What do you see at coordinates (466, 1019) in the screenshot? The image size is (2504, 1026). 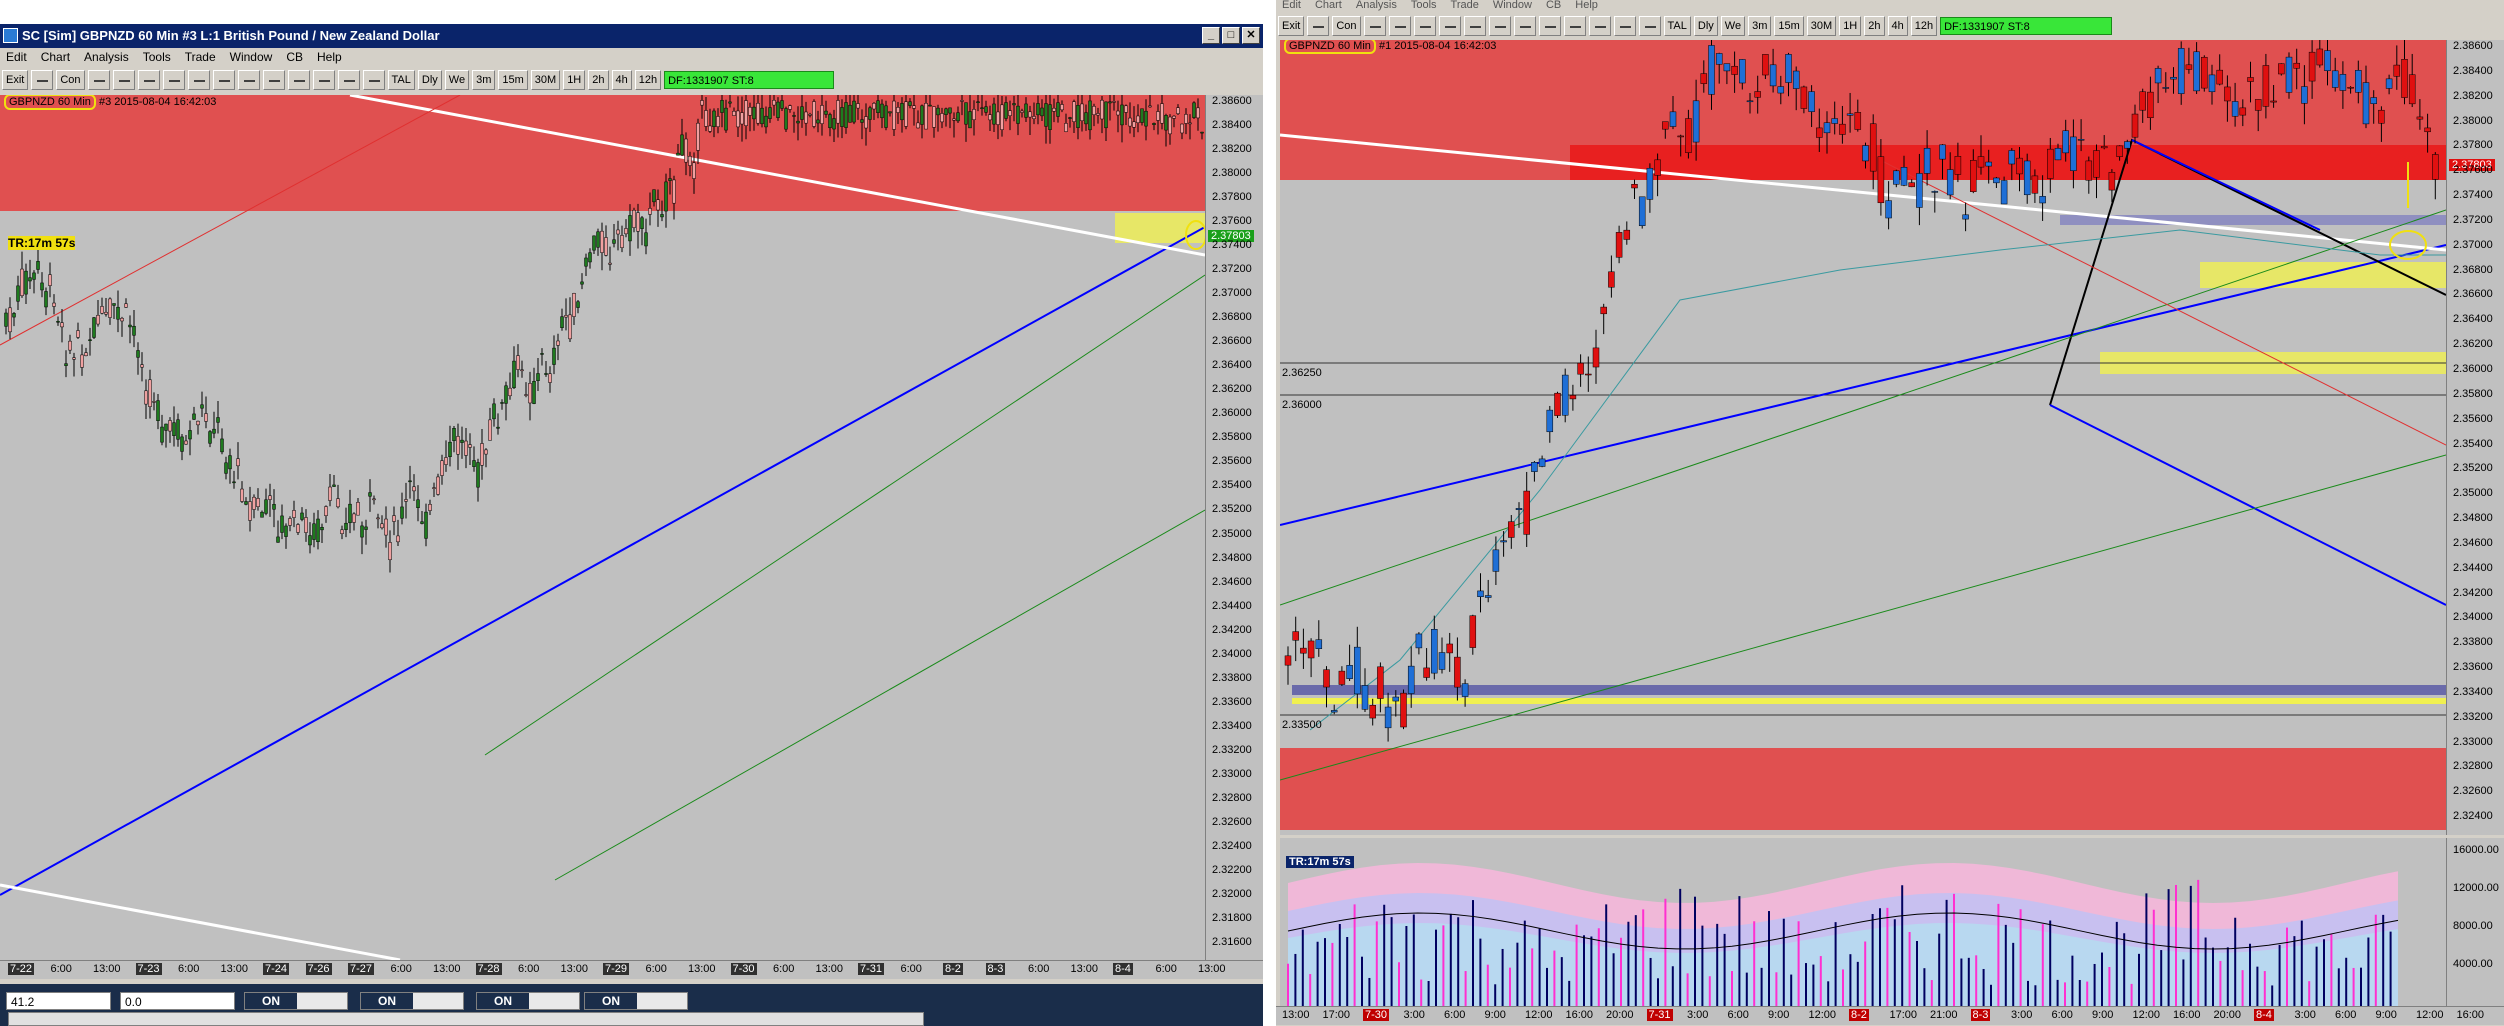 I see `horizontal-scrollbar` at bounding box center [466, 1019].